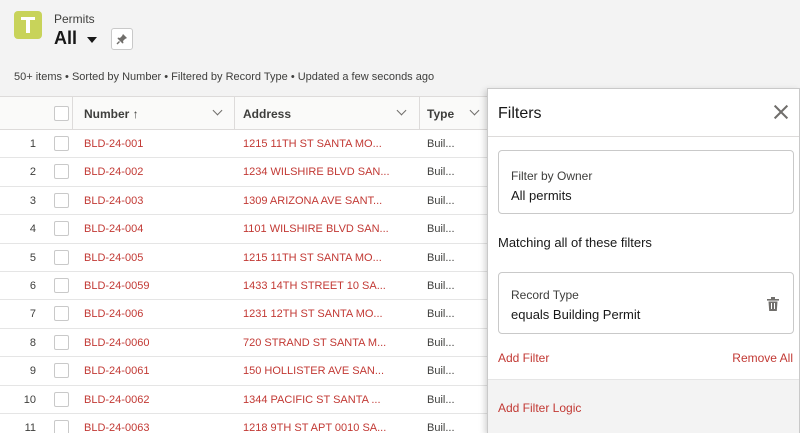 Image resolution: width=800 pixels, height=433 pixels. I want to click on row-number: 10, so click(29, 399).